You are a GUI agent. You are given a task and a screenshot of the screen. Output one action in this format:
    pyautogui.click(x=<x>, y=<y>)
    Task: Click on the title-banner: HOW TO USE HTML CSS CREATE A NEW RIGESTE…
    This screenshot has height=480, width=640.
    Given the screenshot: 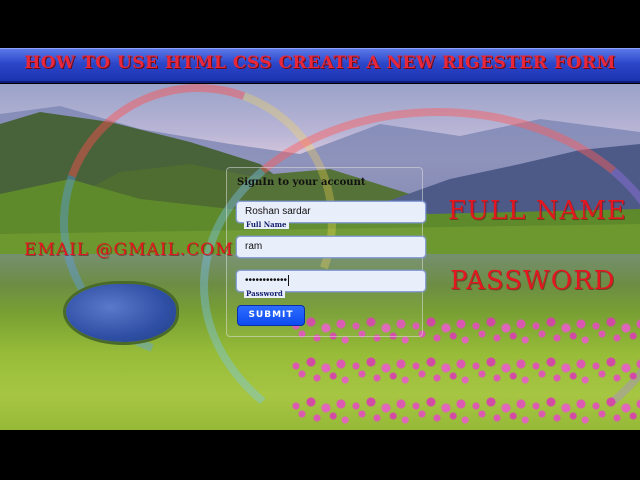 What is the action you would take?
    pyautogui.click(x=320, y=65)
    